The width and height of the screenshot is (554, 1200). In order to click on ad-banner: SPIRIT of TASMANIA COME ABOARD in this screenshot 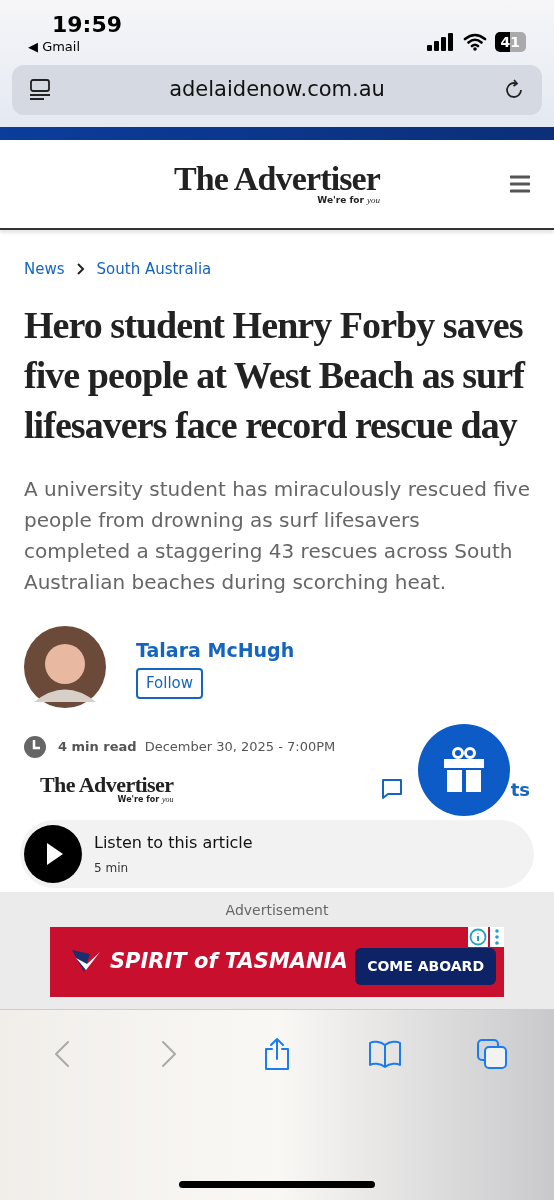, I will do `click(277, 962)`.